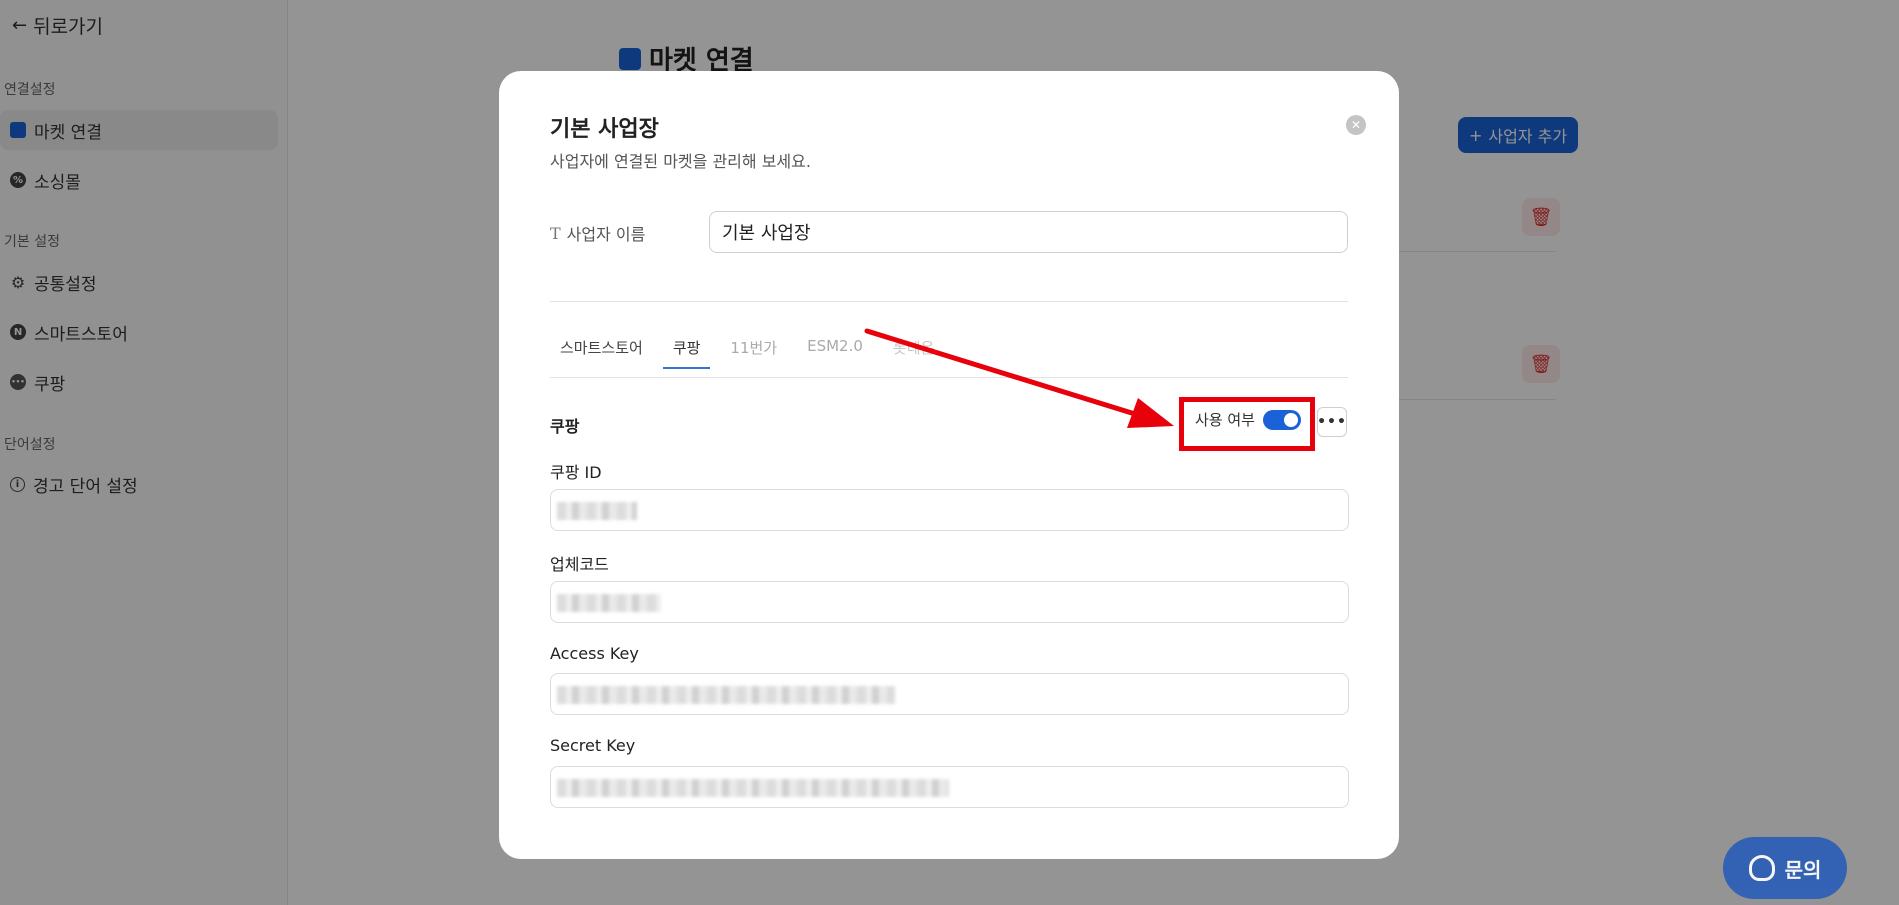 Image resolution: width=1899 pixels, height=905 pixels. I want to click on annotation-highlight-box, so click(1247, 424).